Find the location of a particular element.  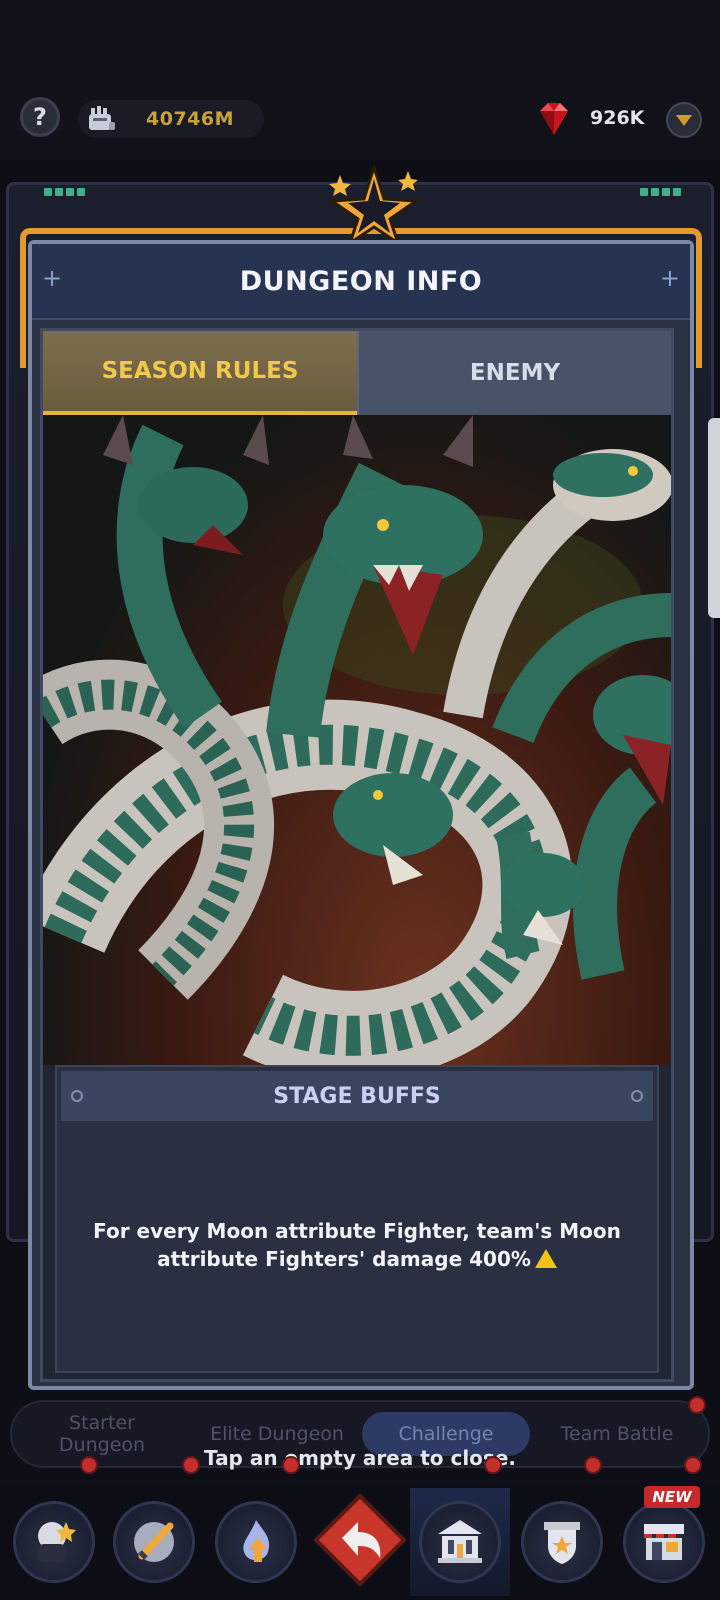

gems-value: 926K is located at coordinates (617, 118).